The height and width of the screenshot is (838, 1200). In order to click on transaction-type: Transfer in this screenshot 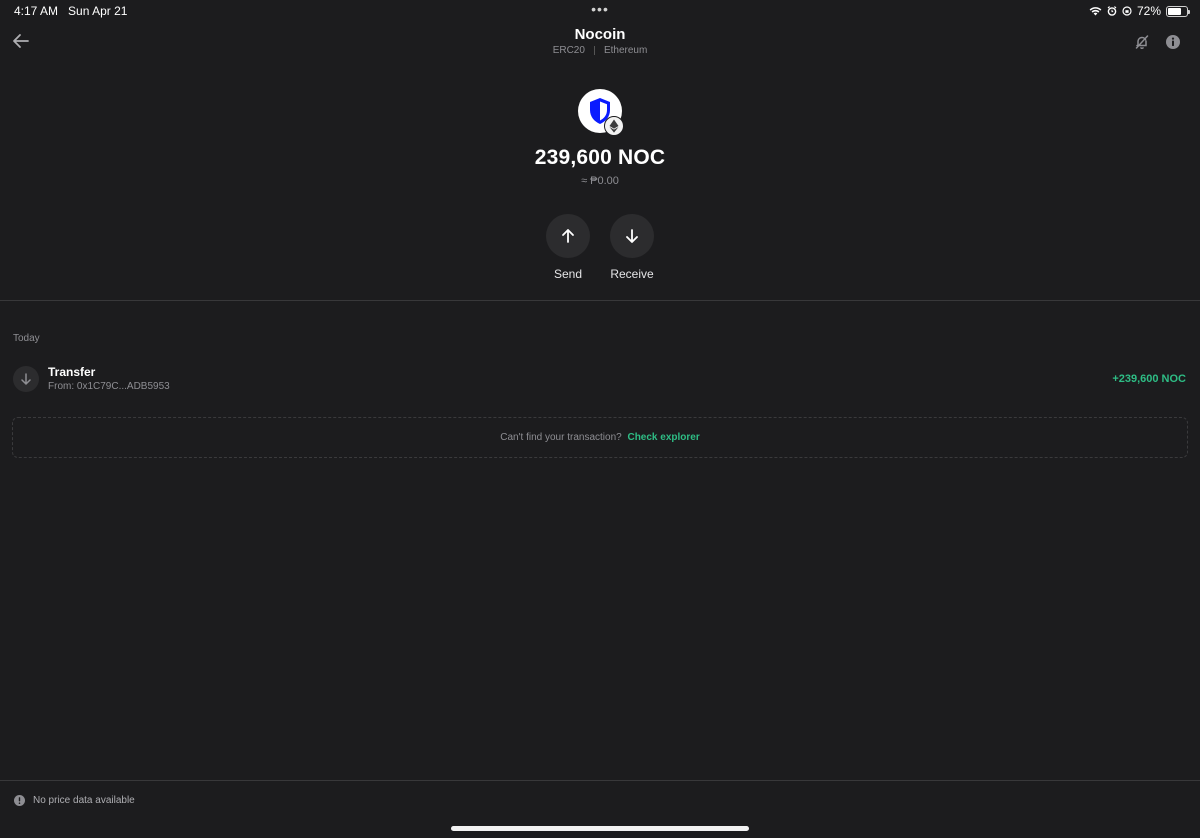, I will do `click(72, 372)`.